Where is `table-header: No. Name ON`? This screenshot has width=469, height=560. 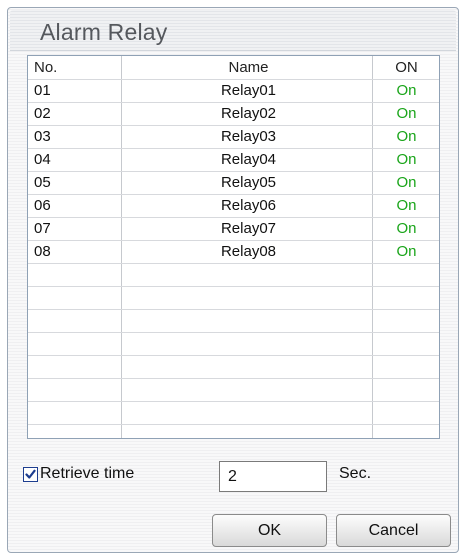 table-header: No. Name ON is located at coordinates (233, 68).